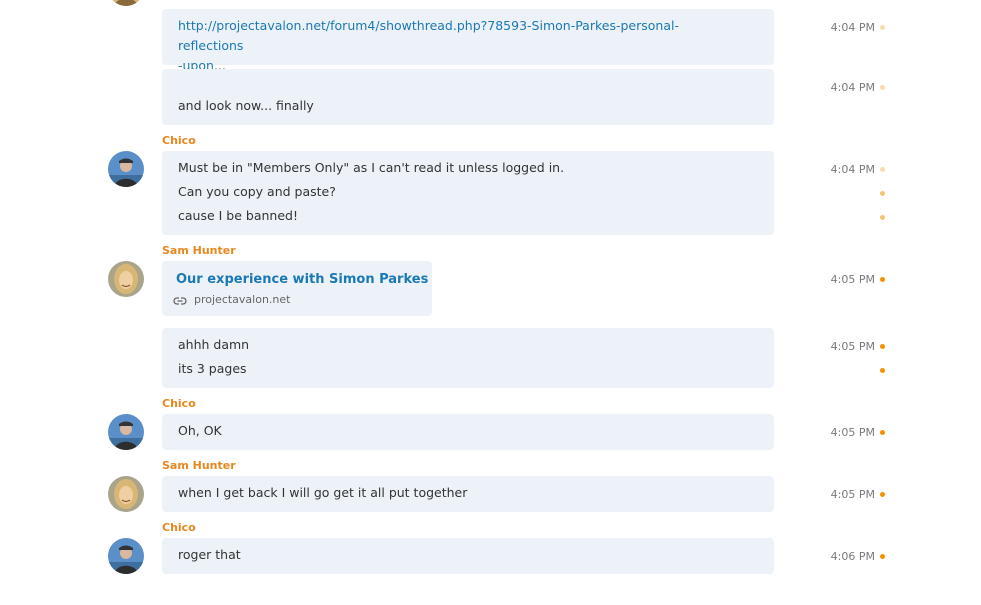 This screenshot has width=981, height=605. I want to click on avatar-top-partial, so click(126, 3).